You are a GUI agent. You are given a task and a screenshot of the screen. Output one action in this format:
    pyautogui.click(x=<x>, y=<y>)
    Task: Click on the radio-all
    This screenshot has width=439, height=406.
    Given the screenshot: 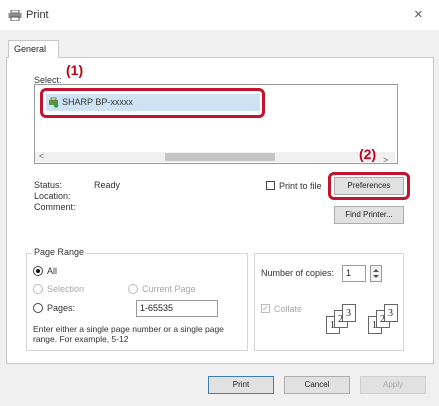 What is the action you would take?
    pyautogui.click(x=38, y=271)
    